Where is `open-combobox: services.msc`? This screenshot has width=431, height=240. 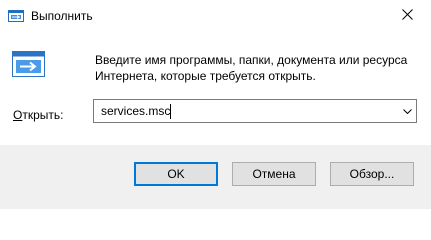 open-combobox: services.msc is located at coordinates (255, 111).